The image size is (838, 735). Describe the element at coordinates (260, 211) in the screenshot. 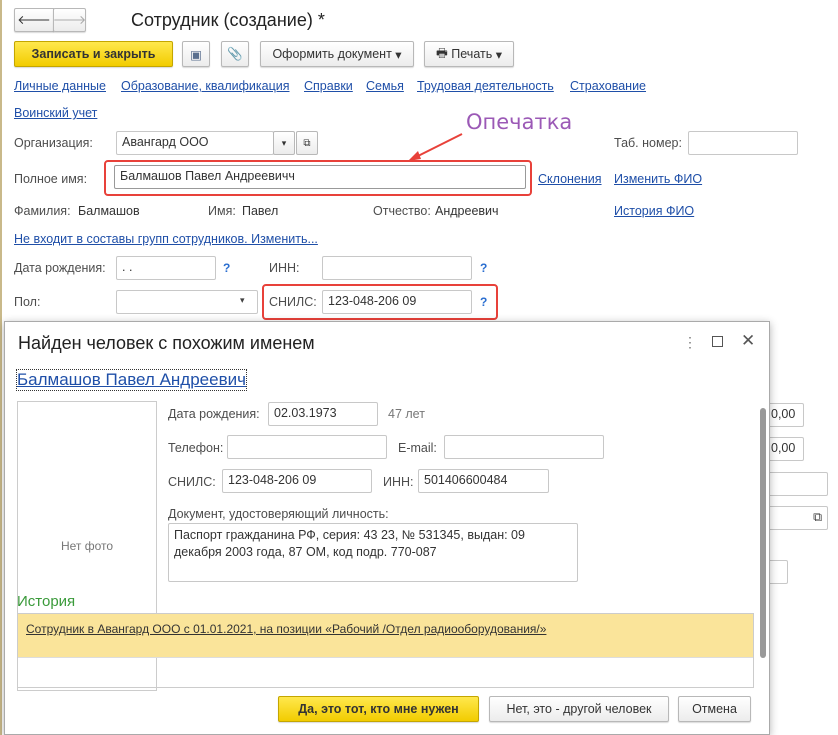

I see `name-value: Павел` at that location.